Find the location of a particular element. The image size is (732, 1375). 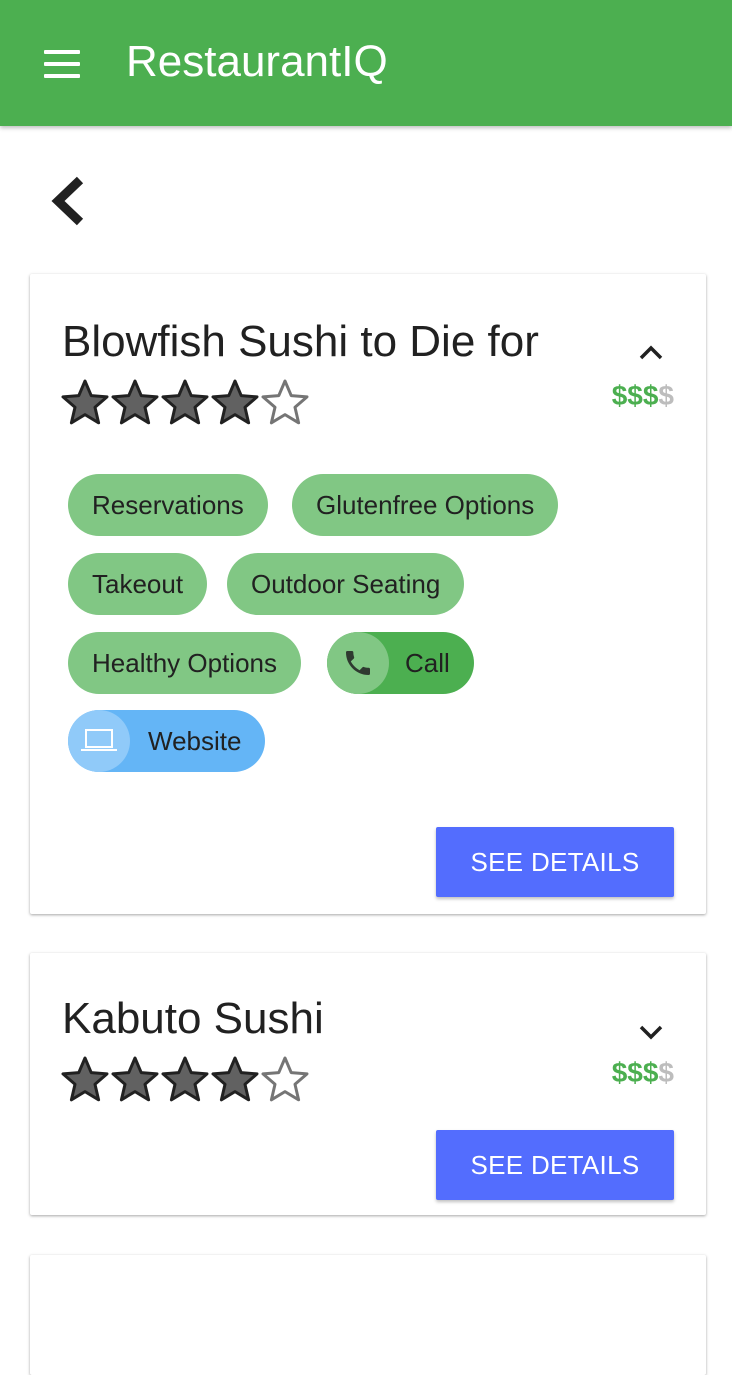

tag-chip: Reservations is located at coordinates (168, 505).